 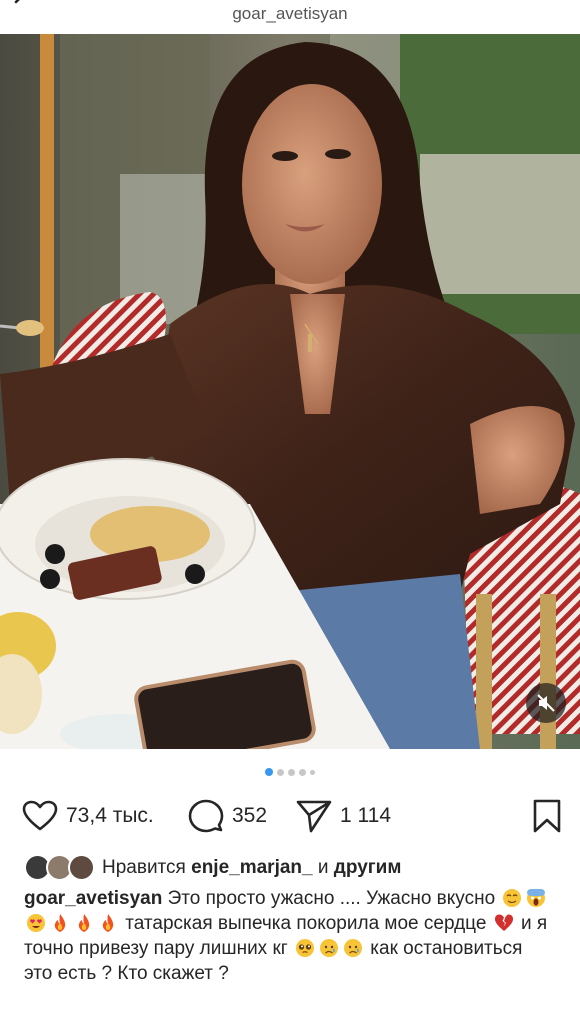 I want to click on screaming-face-icon, so click(x=536, y=898).